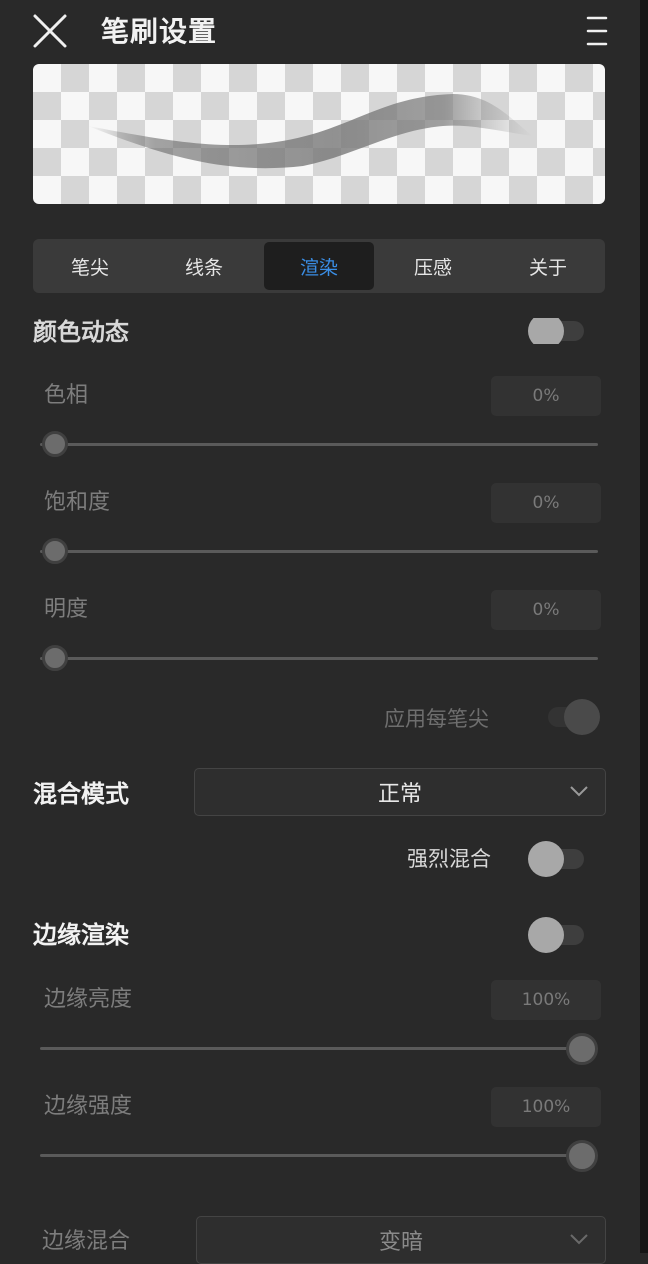 The height and width of the screenshot is (1264, 648). Describe the element at coordinates (66, 395) in the screenshot. I see `hue-label: 色相` at that location.